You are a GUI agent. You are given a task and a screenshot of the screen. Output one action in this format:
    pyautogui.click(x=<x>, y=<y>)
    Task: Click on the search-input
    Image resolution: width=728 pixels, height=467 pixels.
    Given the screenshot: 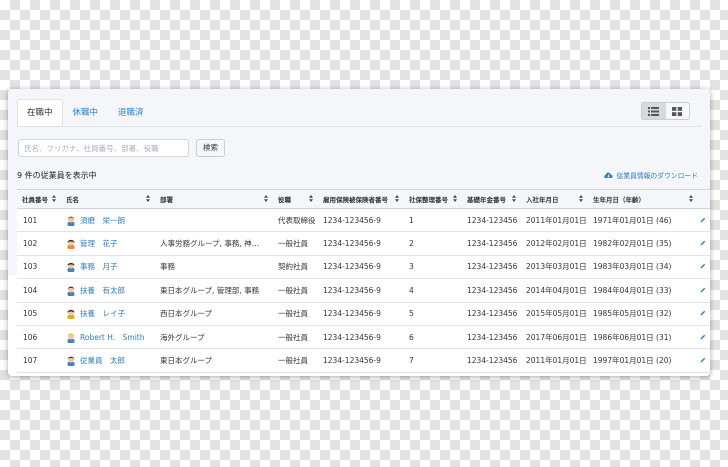 What is the action you would take?
    pyautogui.click(x=103, y=148)
    